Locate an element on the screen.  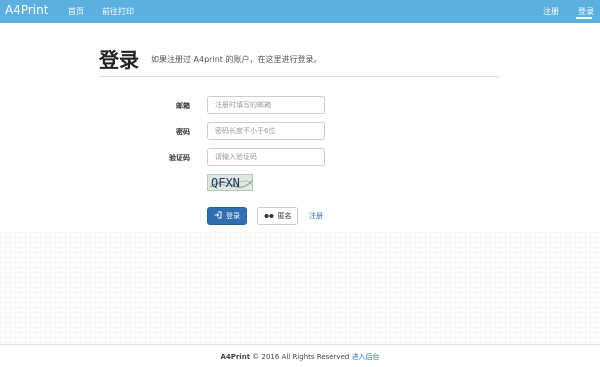
captcha-text: QFXN is located at coordinates (225, 183).